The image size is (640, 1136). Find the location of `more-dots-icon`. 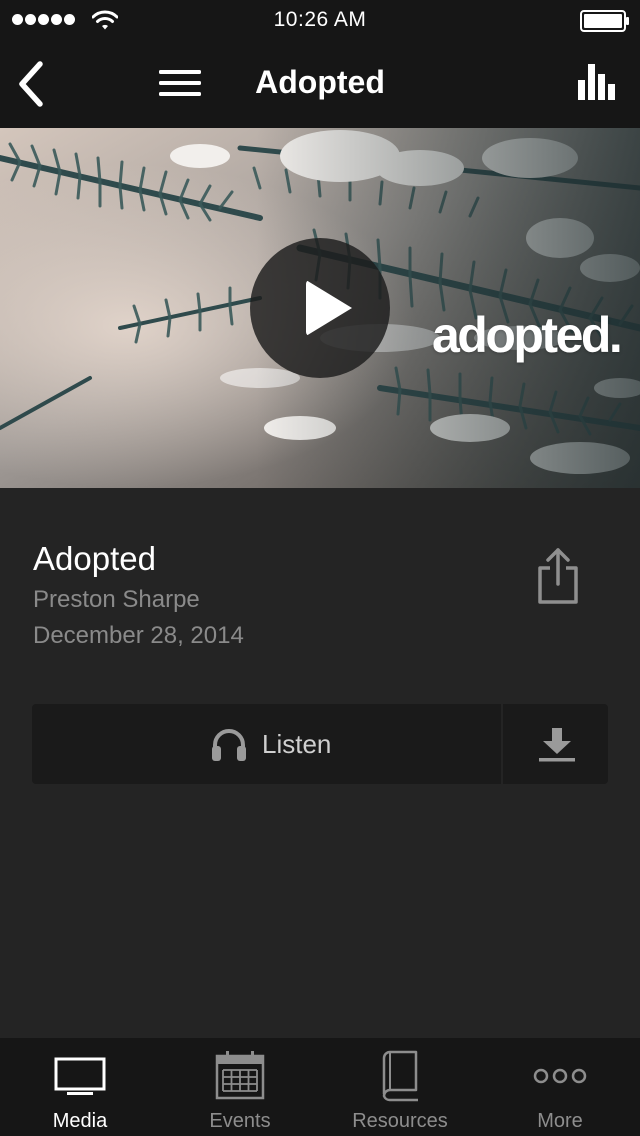

more-dots-icon is located at coordinates (560, 1076).